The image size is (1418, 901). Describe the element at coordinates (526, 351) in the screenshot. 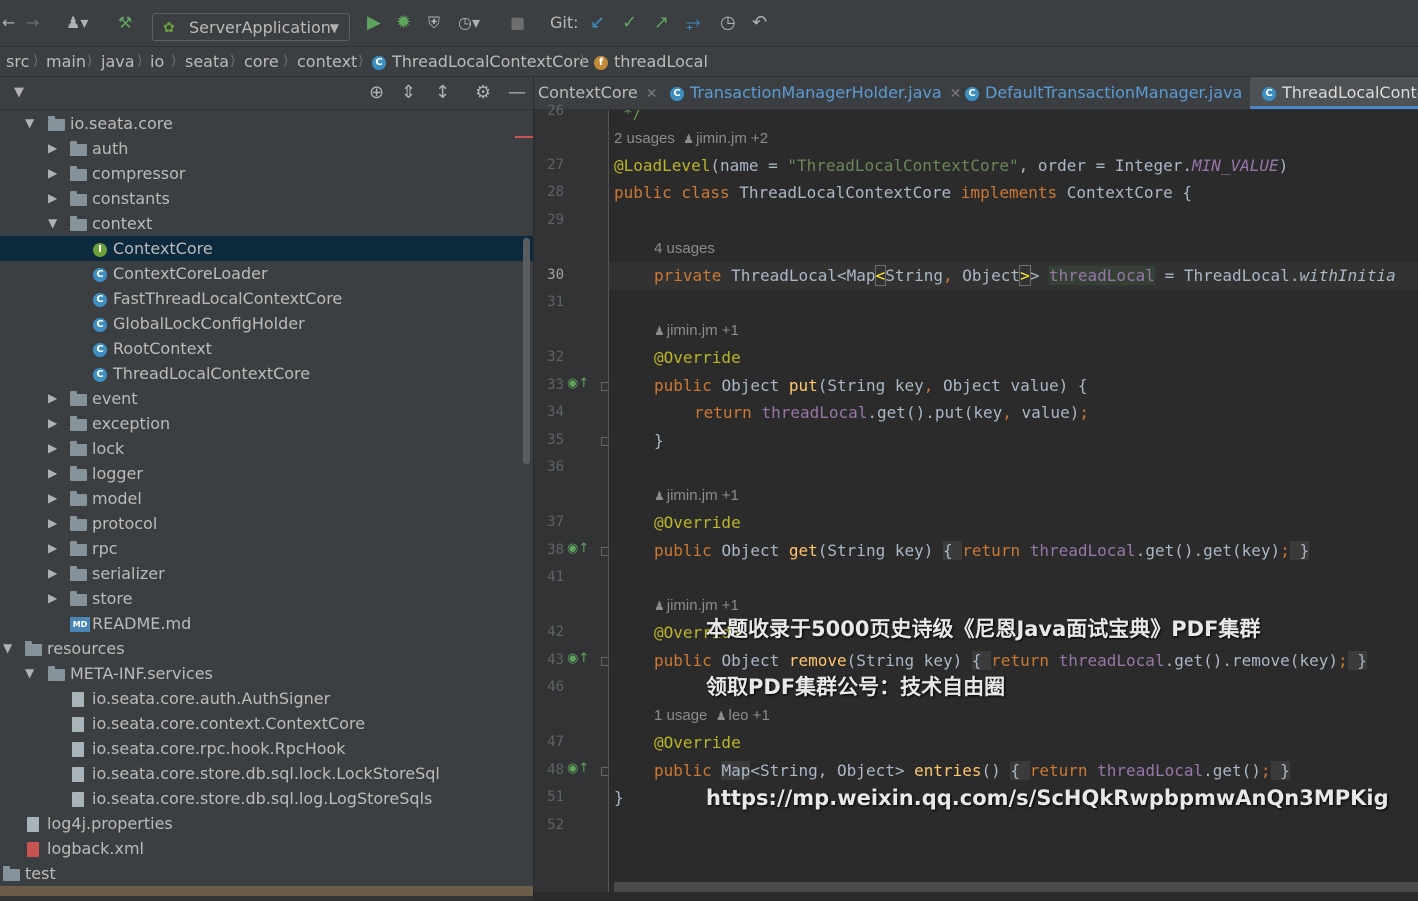

I see `tree-vertical-scrollbar` at that location.